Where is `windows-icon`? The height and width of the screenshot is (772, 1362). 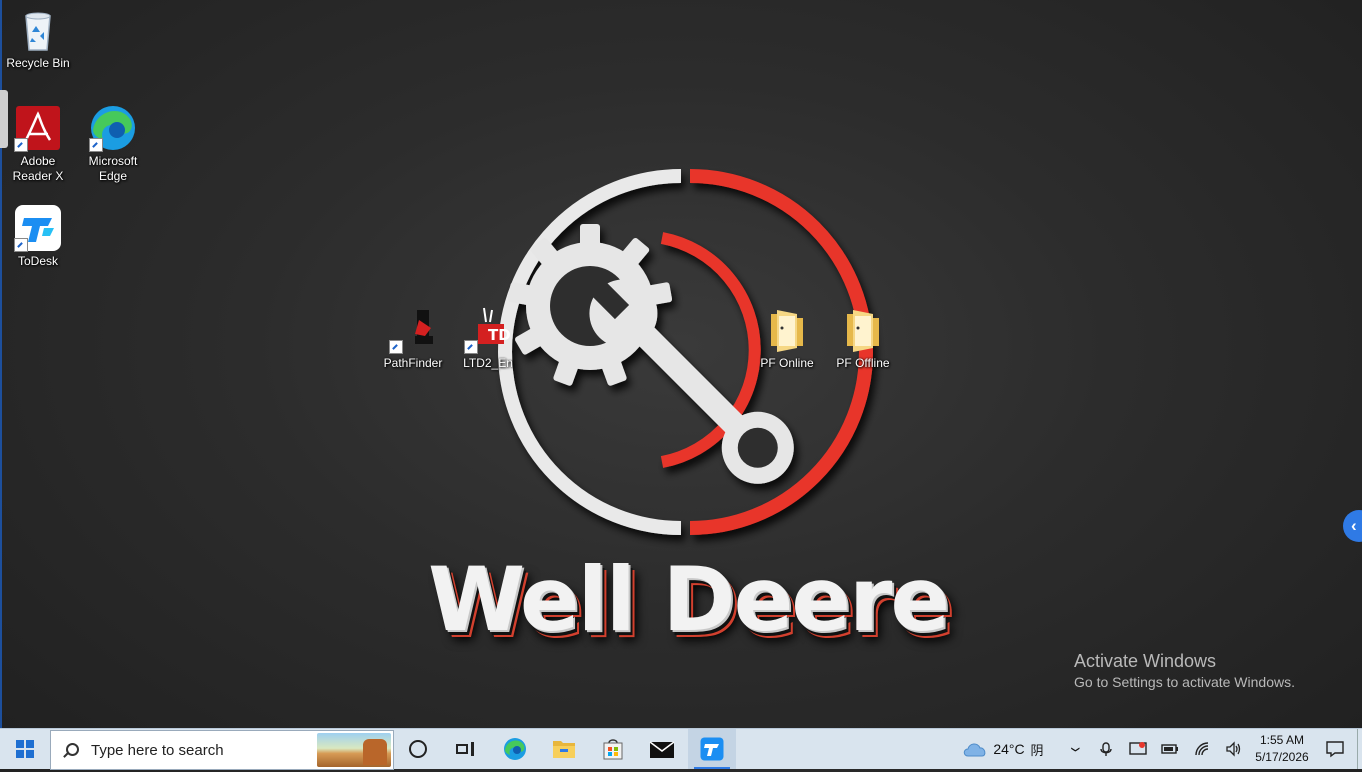
windows-icon is located at coordinates (25, 749).